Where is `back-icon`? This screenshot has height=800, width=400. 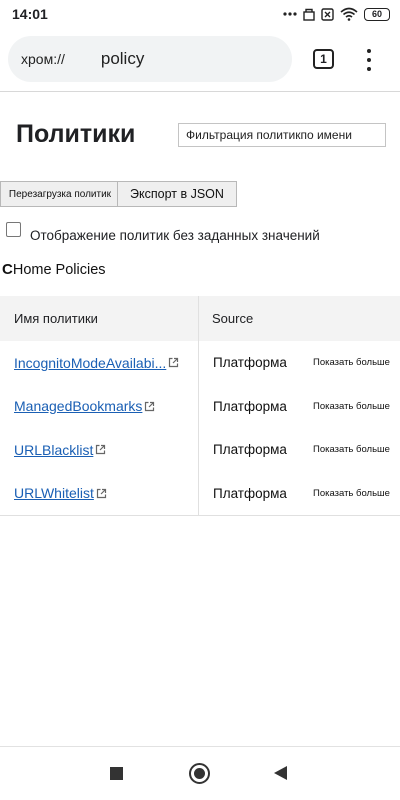 back-icon is located at coordinates (280, 773).